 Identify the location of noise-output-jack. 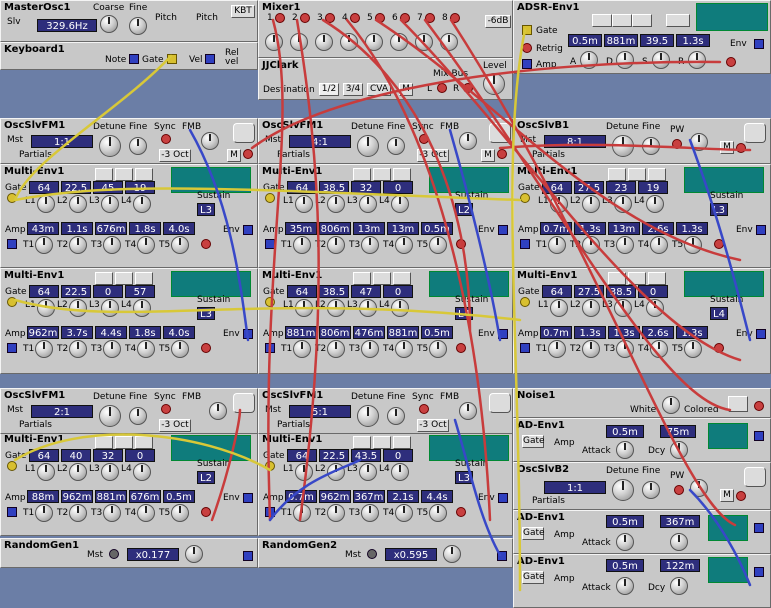
(759, 406).